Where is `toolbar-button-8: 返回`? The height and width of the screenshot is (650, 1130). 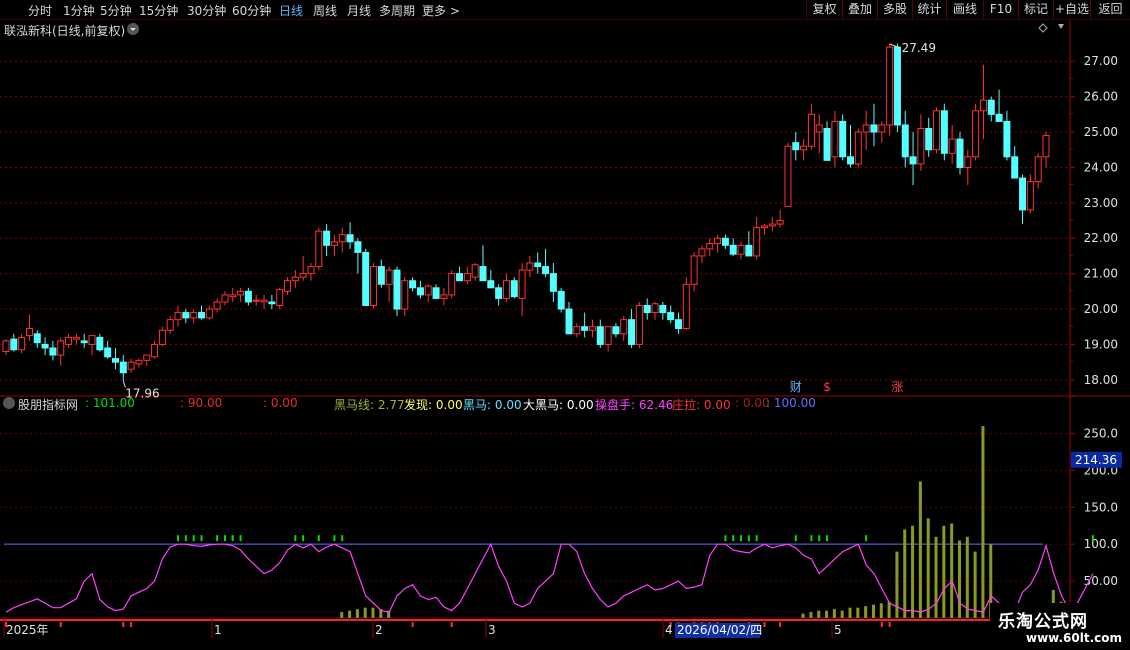
toolbar-button-8: 返回 is located at coordinates (1110, 10).